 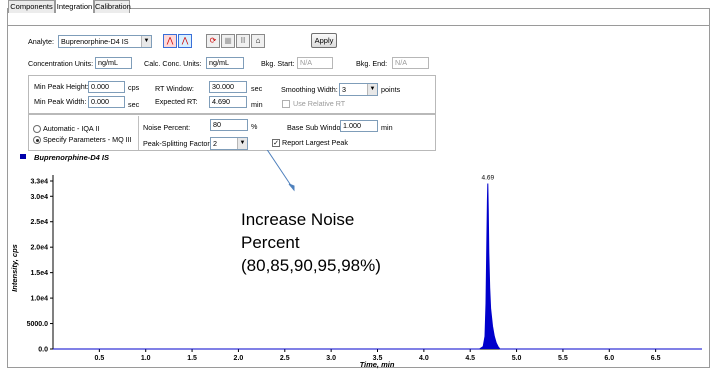 I want to click on bkg-end-label: Bkg. End:, so click(x=372, y=63).